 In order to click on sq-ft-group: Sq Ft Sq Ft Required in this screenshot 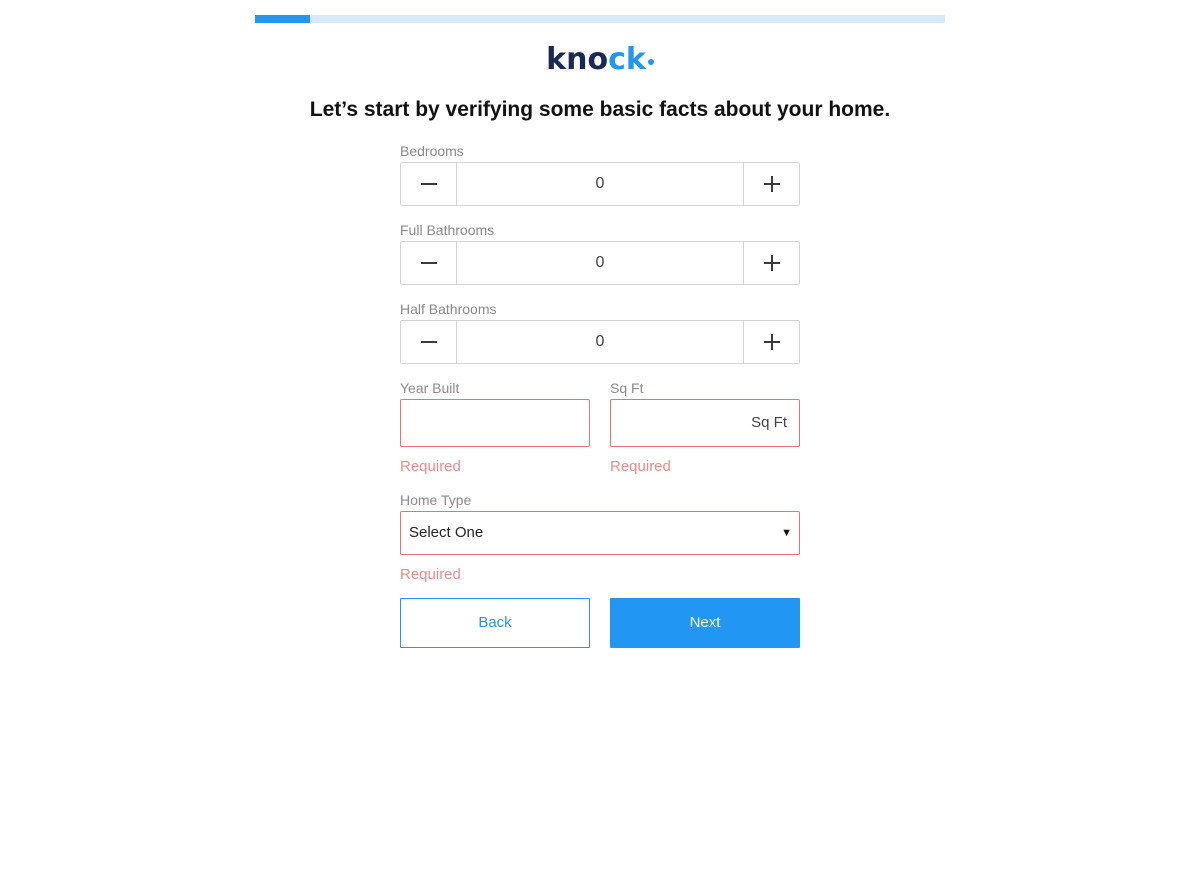, I will do `click(705, 427)`.